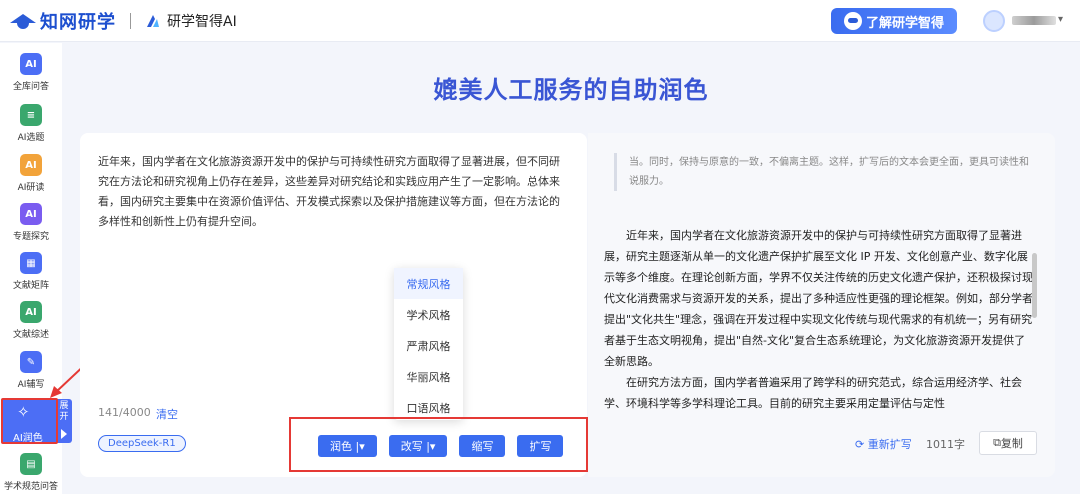 The width and height of the screenshot is (1080, 494). I want to click on copy-label: 复制, so click(1011, 443).